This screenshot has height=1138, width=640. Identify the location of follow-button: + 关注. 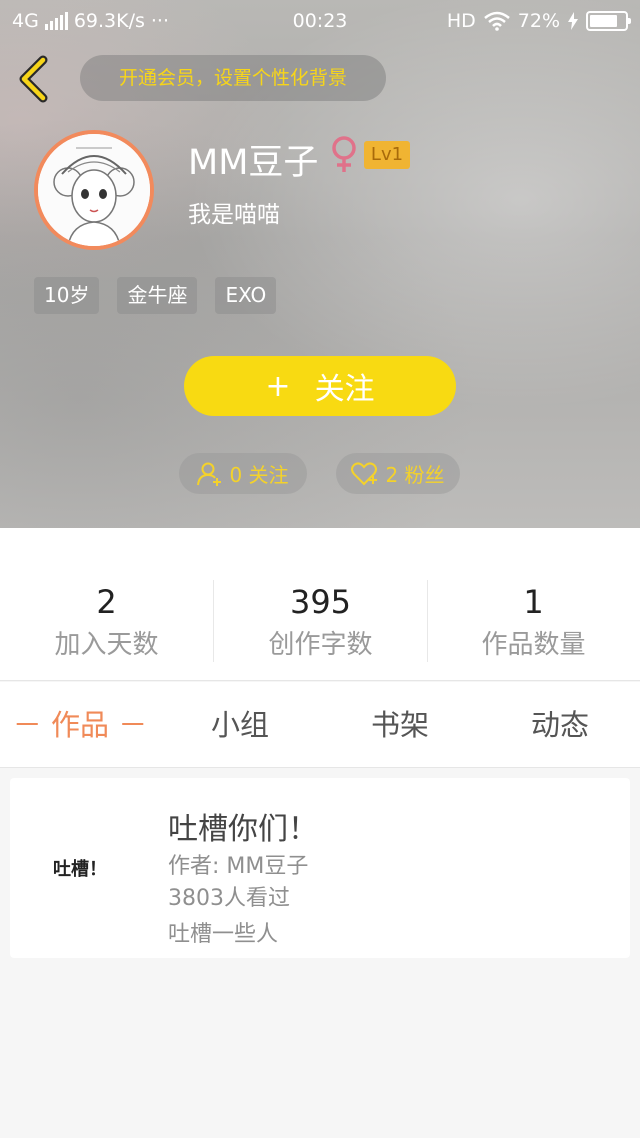
(320, 386).